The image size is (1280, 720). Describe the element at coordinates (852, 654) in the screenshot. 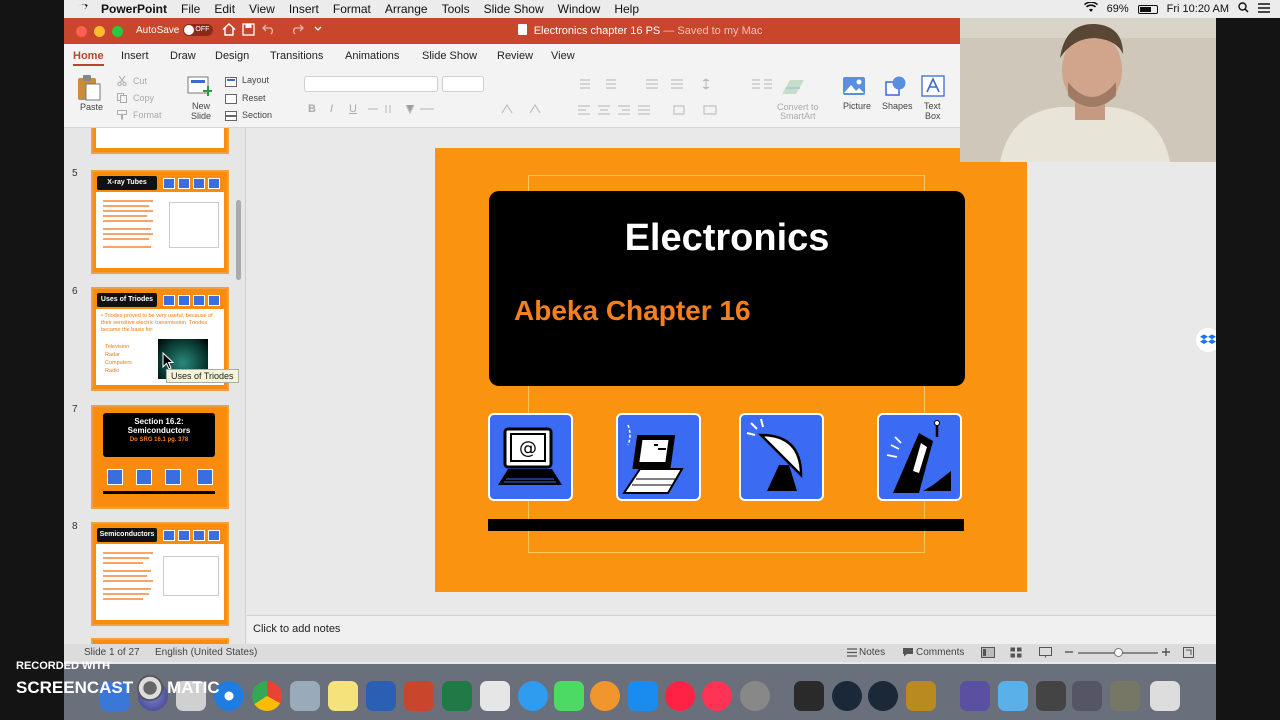

I see `notes-icon` at that location.